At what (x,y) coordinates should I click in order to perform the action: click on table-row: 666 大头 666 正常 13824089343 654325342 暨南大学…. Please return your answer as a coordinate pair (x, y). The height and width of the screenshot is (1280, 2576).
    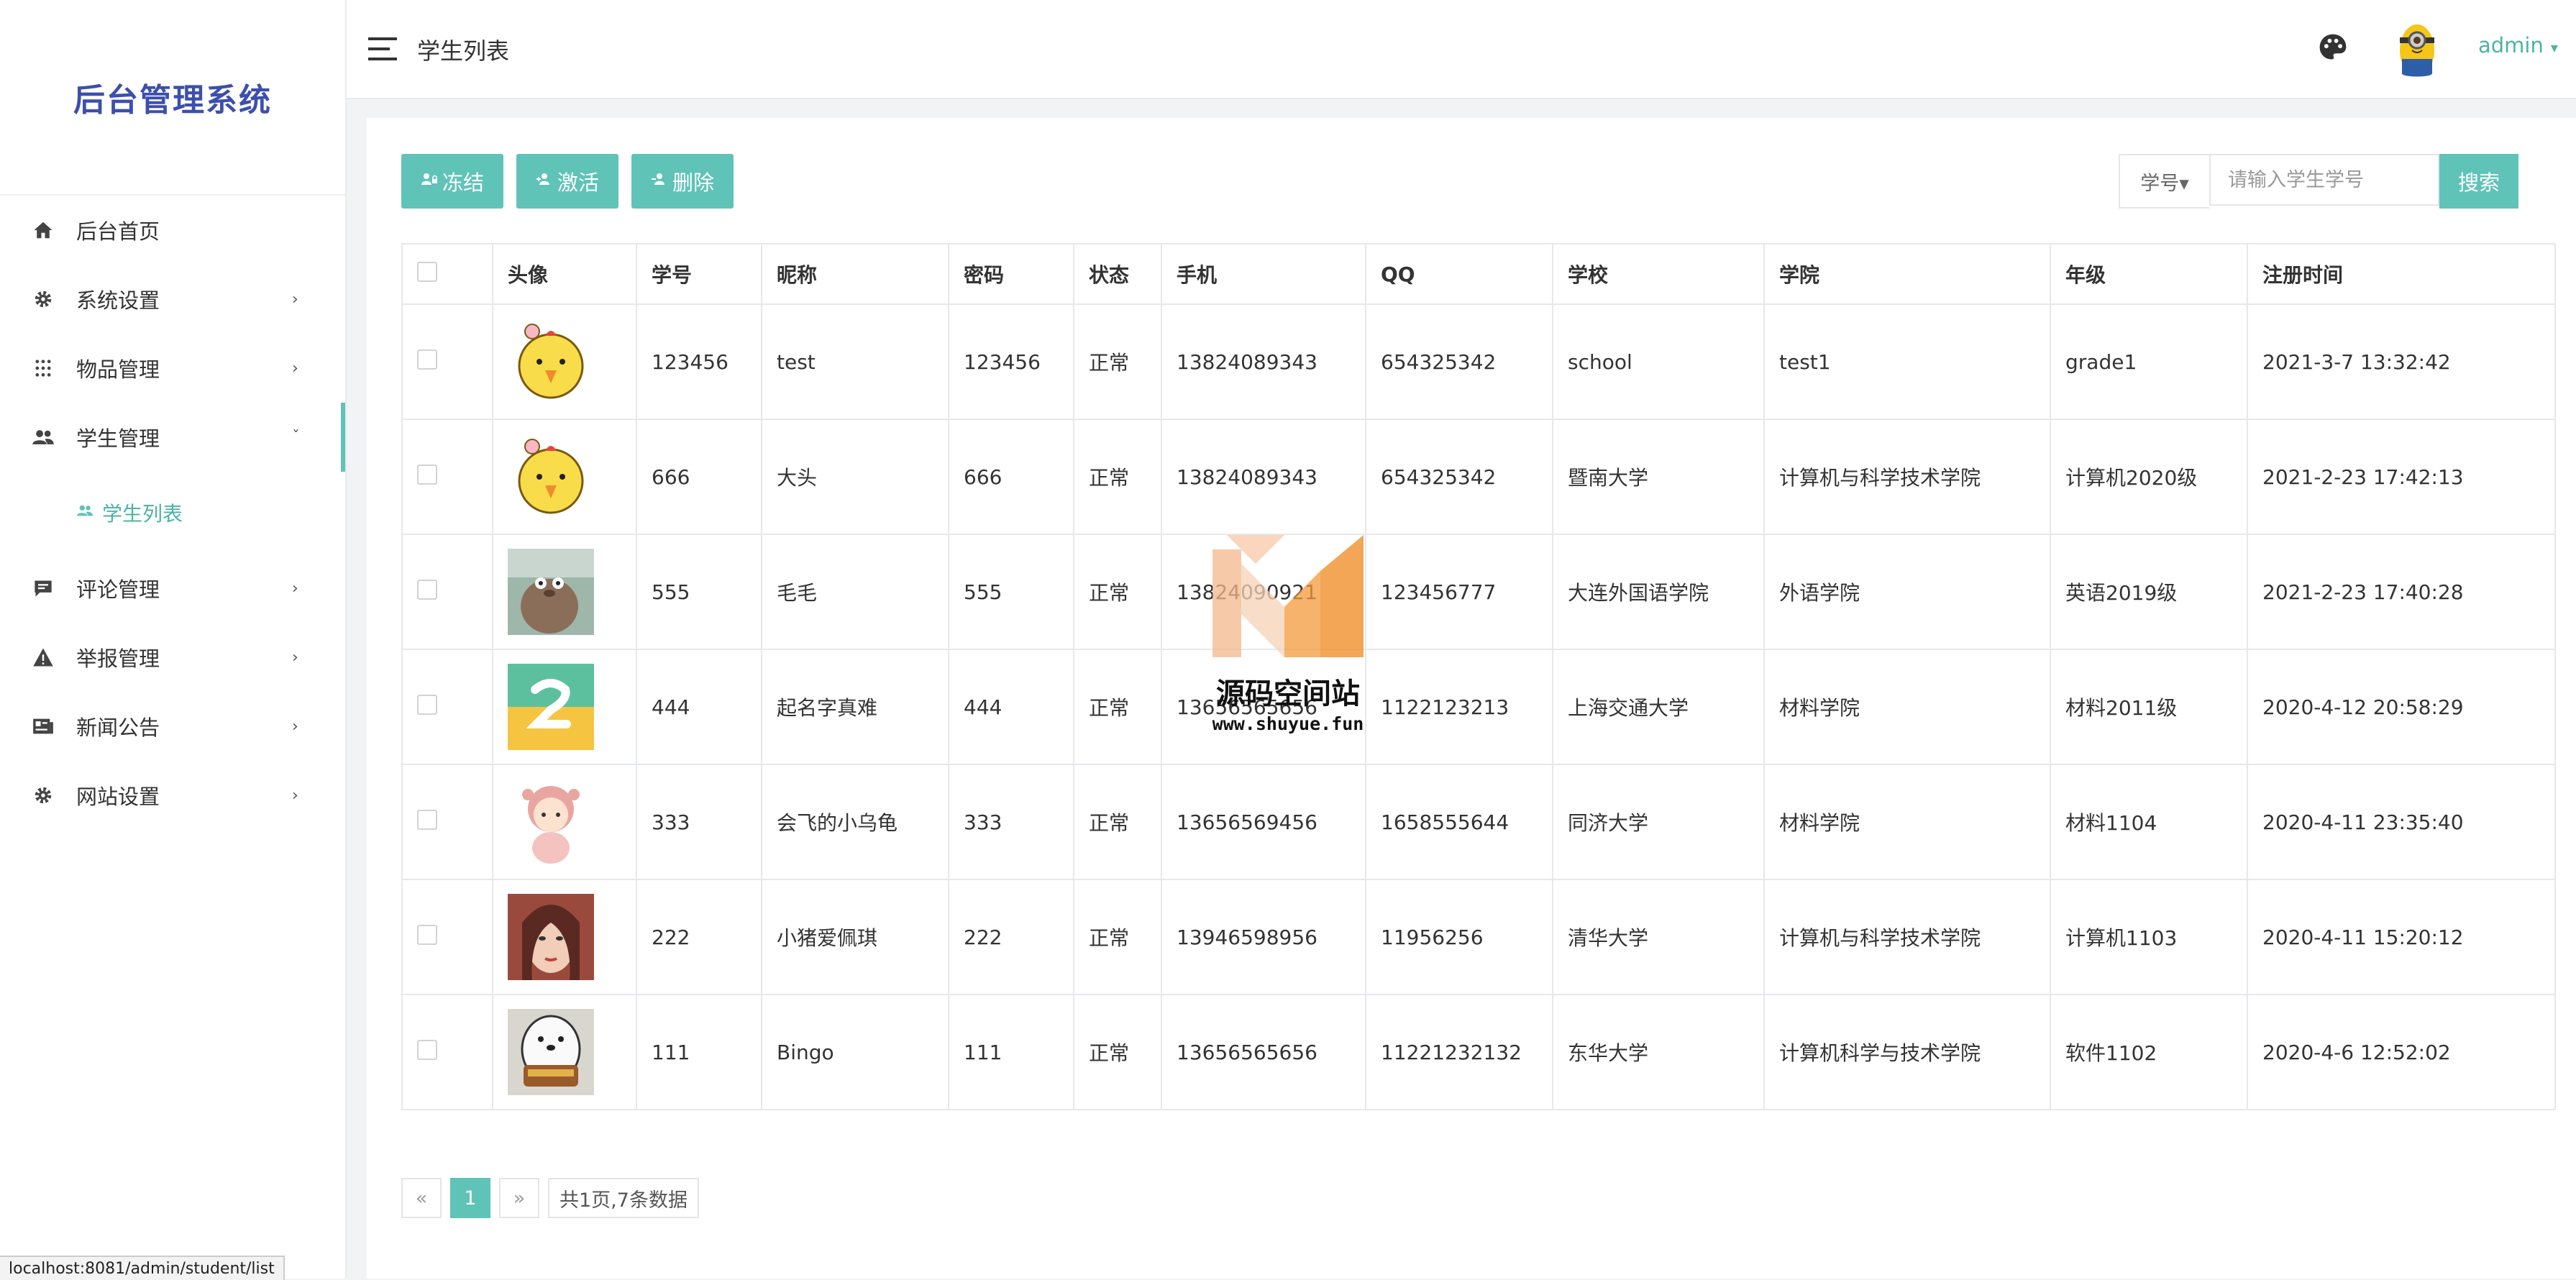
    Looking at the image, I should click on (1478, 477).